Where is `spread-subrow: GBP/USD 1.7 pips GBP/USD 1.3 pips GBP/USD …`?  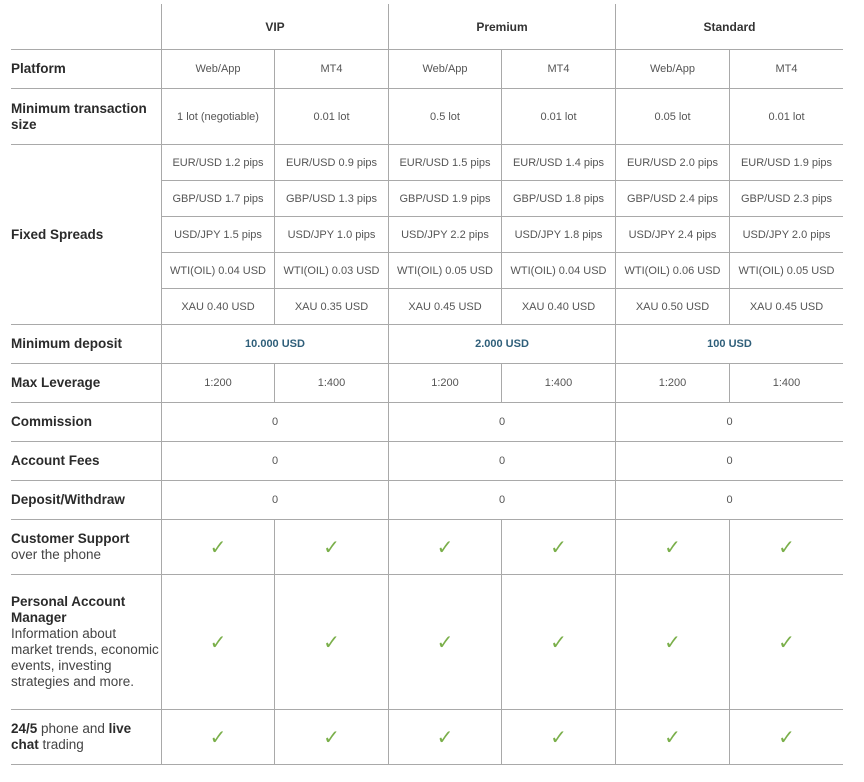 spread-subrow: GBP/USD 1.7 pips GBP/USD 1.3 pips GBP/USD … is located at coordinates (502, 199).